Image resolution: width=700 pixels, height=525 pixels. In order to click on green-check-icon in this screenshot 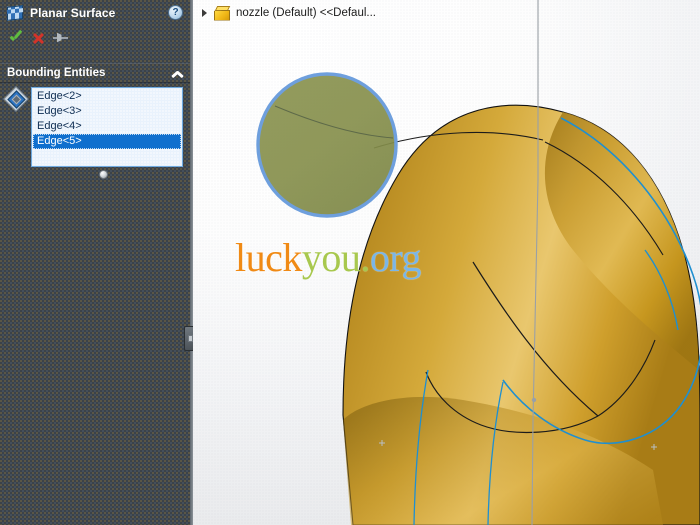, I will do `click(16, 38)`.